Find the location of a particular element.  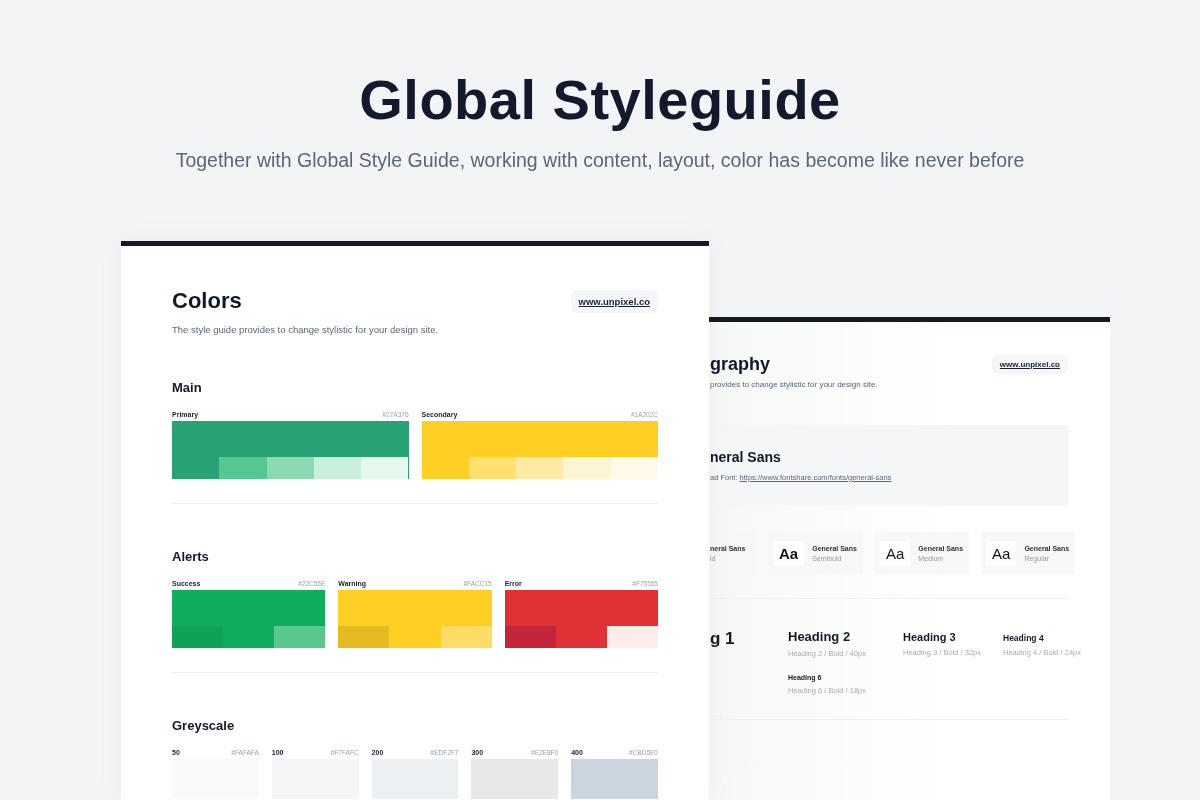

card-title: Colors is located at coordinates (207, 301).